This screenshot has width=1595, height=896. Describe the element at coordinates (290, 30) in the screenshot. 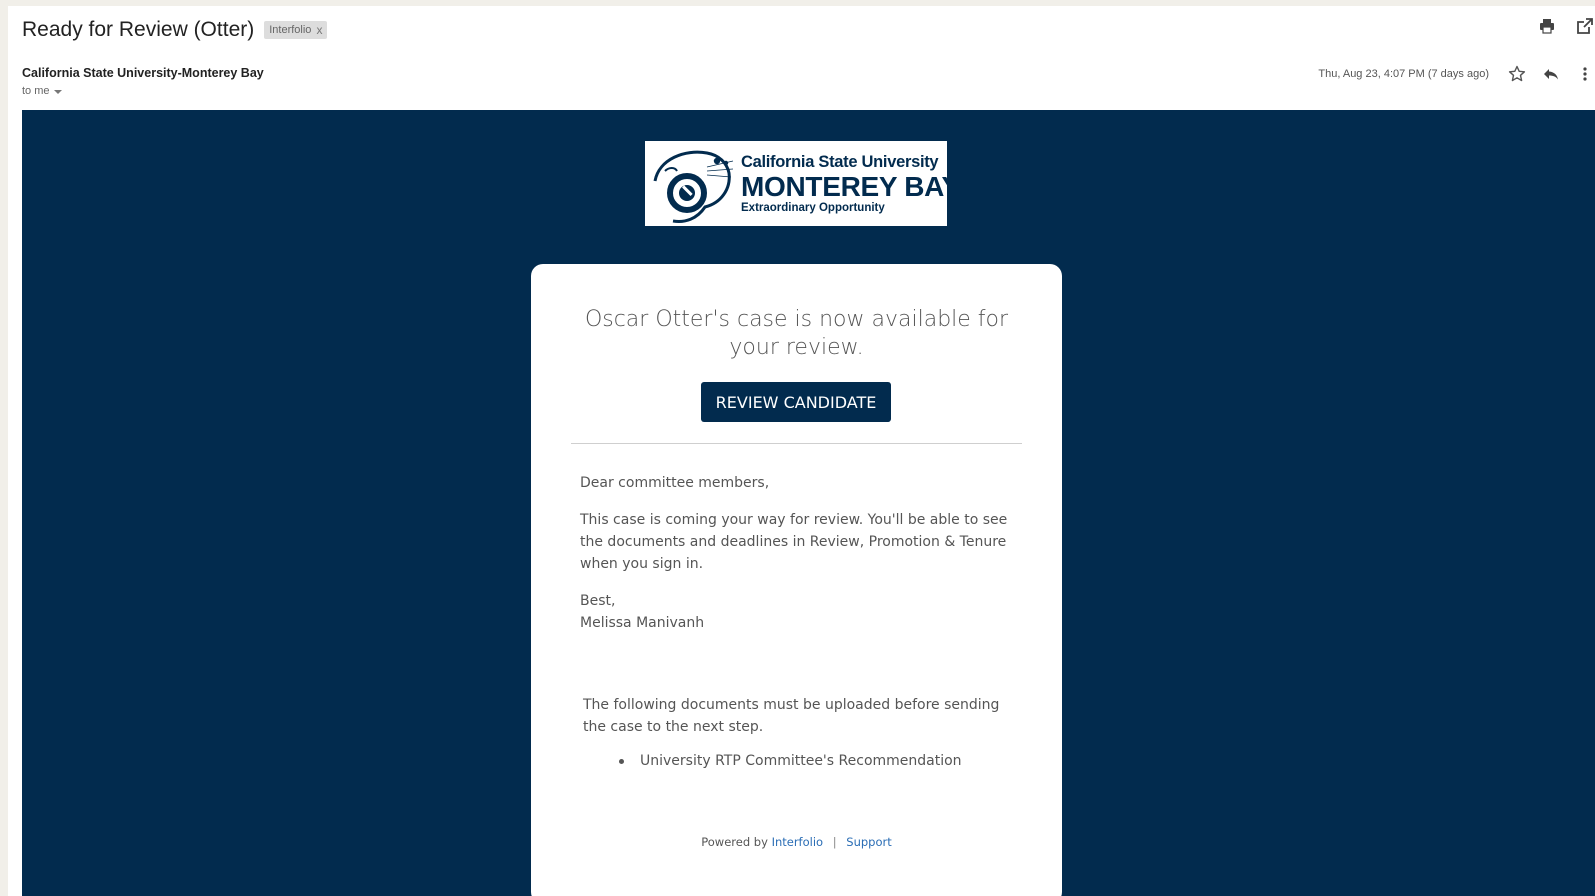

I see `label-chip-text: Interfolio` at that location.